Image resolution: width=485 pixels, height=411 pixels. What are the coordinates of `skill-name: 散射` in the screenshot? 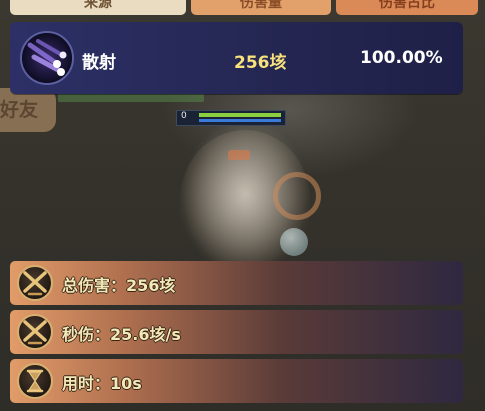 It's located at (99, 63).